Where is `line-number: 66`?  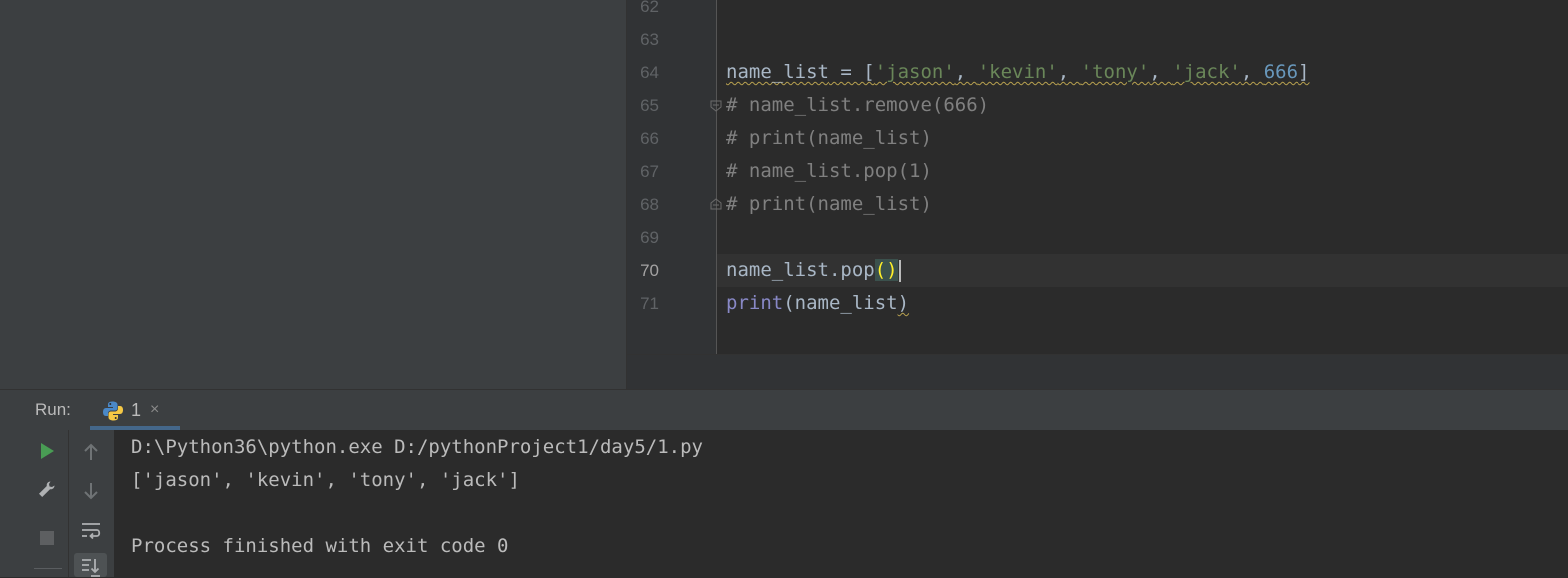 line-number: 66 is located at coordinates (649, 138).